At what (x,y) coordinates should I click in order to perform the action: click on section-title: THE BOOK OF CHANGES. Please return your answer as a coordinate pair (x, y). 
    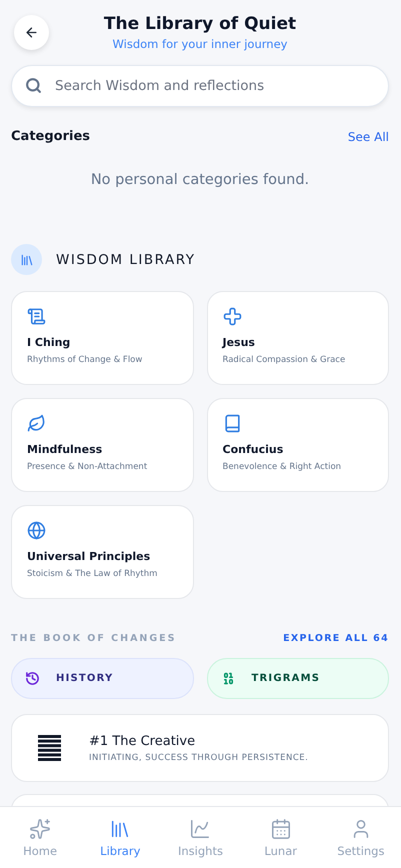
    Looking at the image, I should click on (94, 638).